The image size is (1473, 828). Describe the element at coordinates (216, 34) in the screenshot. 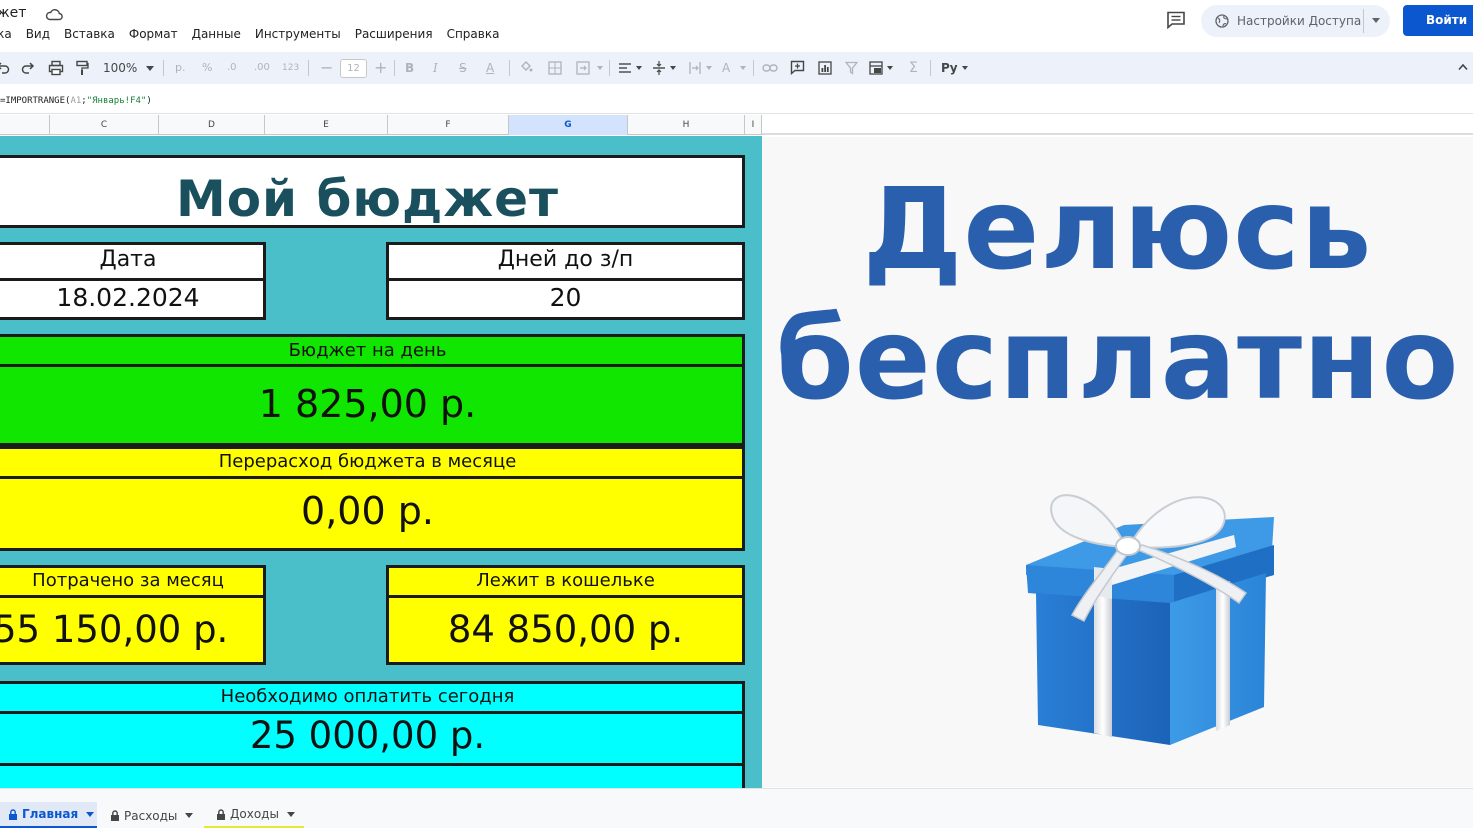

I see `menu-data: Данные` at that location.